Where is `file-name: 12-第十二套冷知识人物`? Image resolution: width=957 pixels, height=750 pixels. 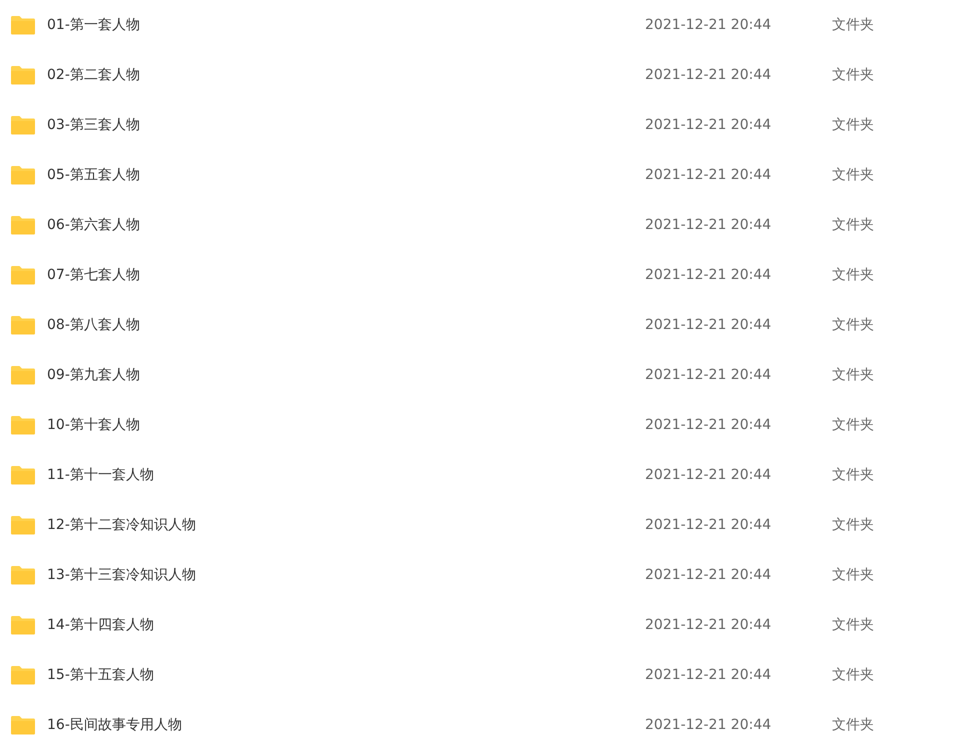 file-name: 12-第十二套冷知识人物 is located at coordinates (346, 525).